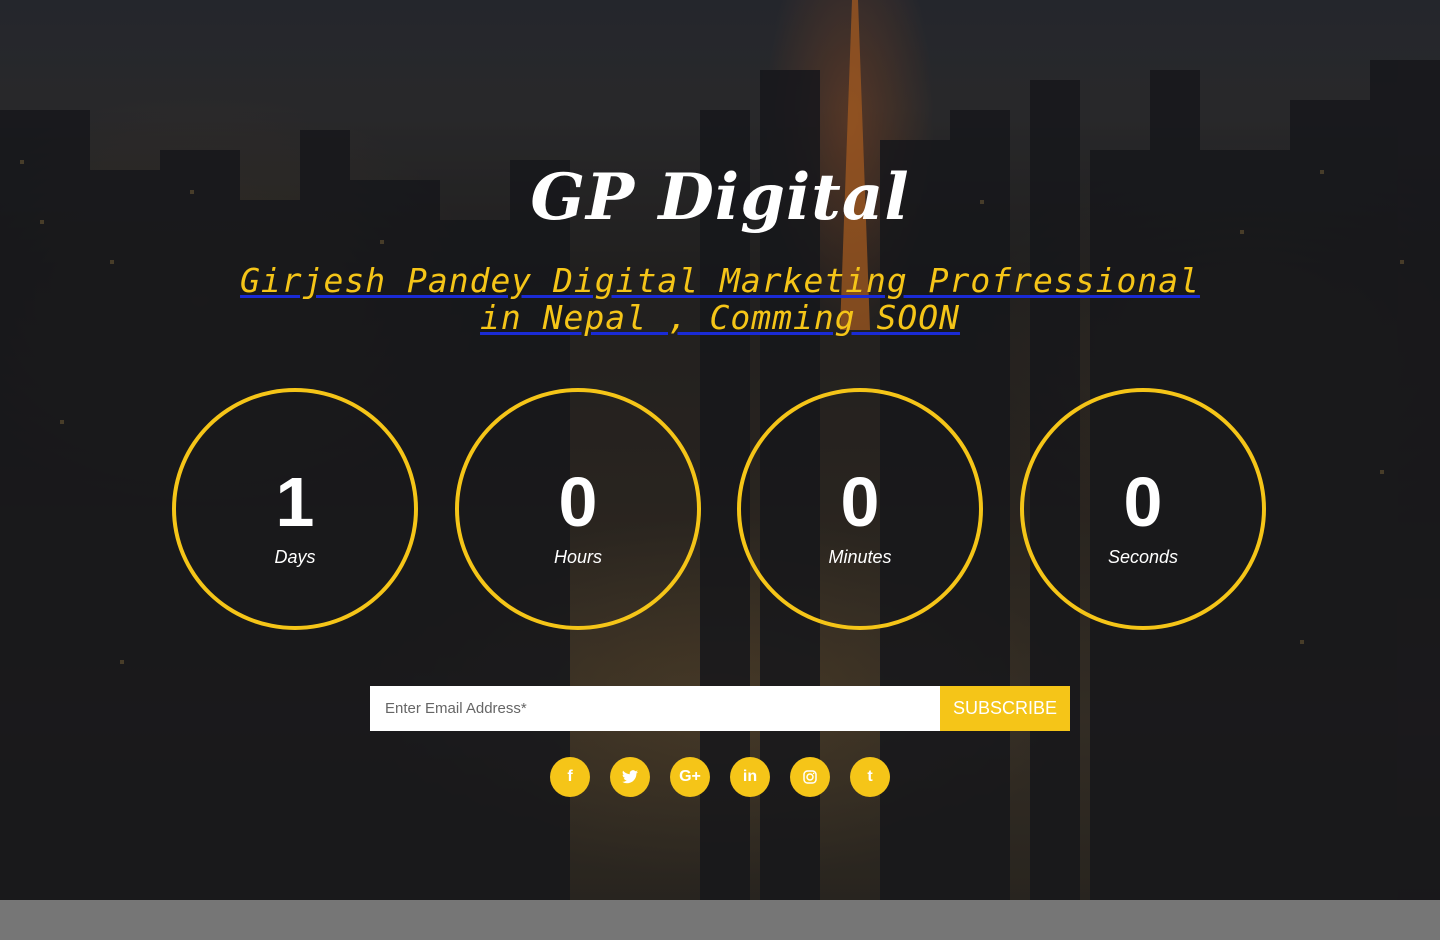 Image resolution: width=1440 pixels, height=940 pixels. I want to click on linkedin-icon: in, so click(750, 776).